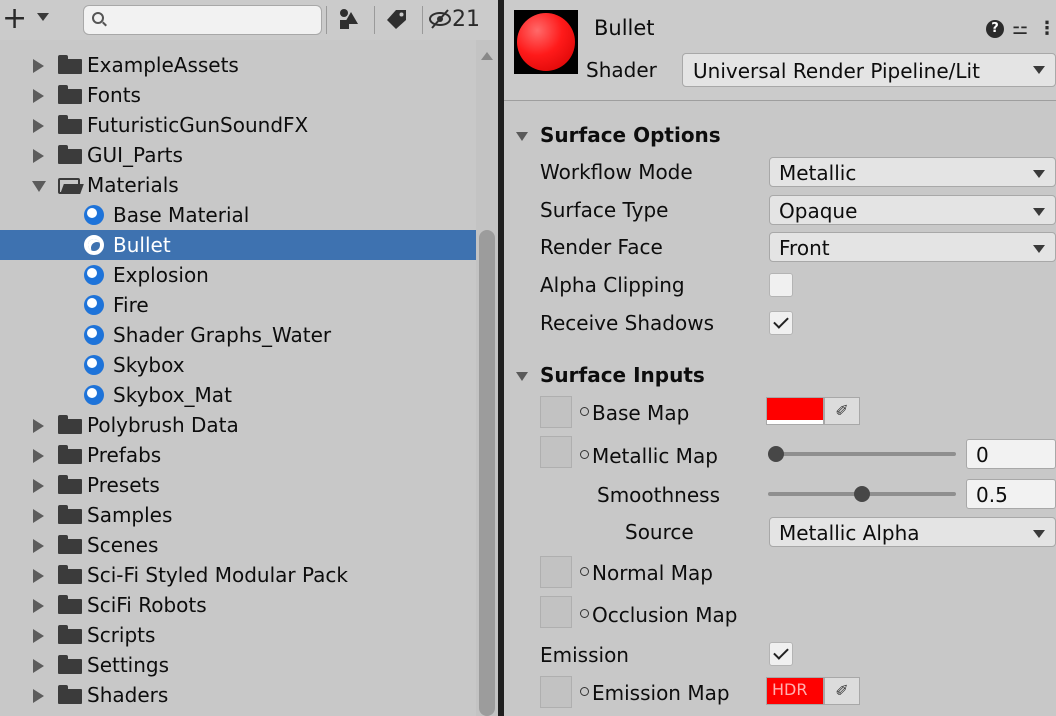 This screenshot has height=716, width=1056. Describe the element at coordinates (995, 29) in the screenshot. I see `help-icon: ?` at that location.